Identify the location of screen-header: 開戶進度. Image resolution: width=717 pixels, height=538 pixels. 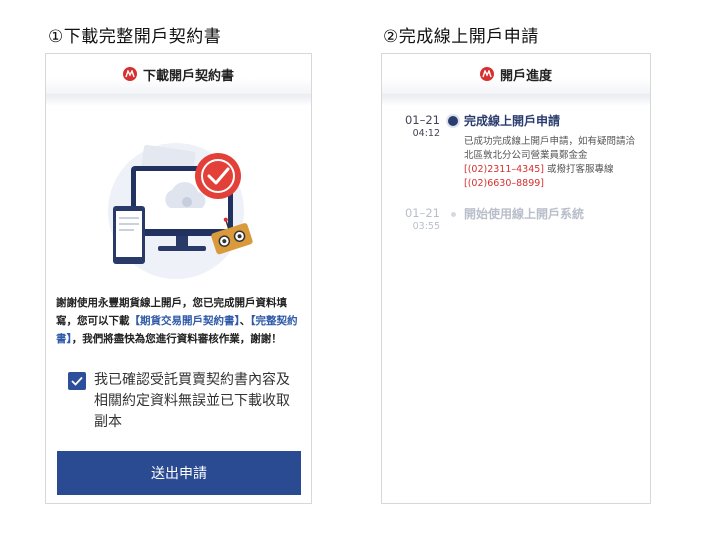
(516, 74).